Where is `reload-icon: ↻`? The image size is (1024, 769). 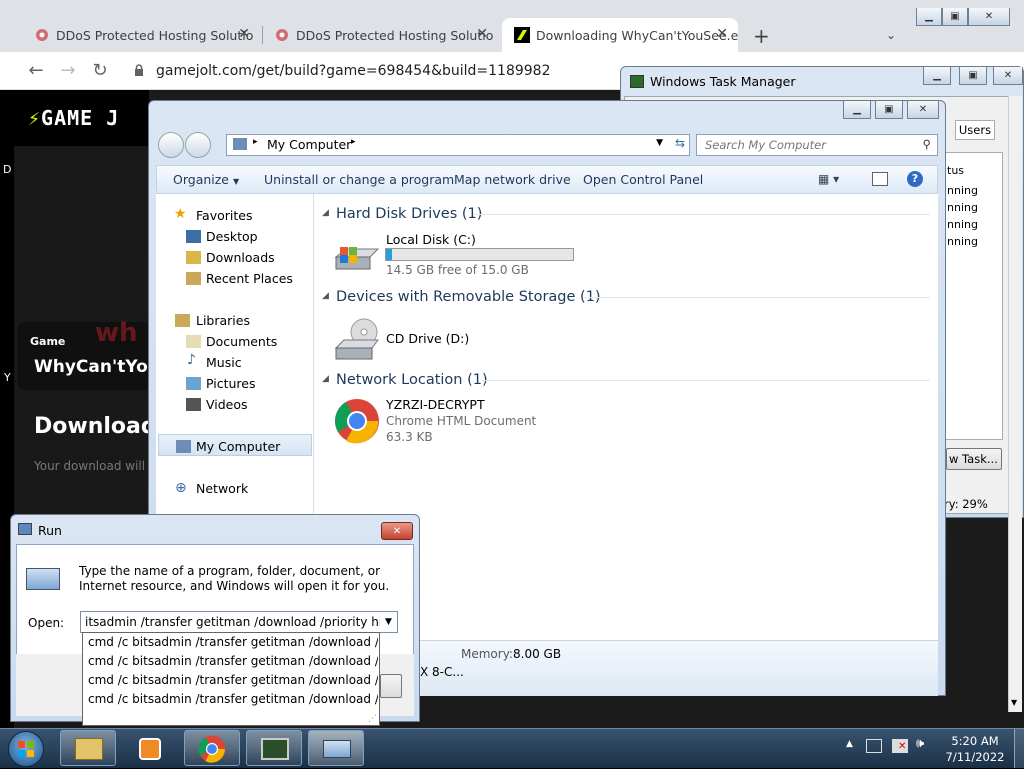
reload-icon: ↻ is located at coordinates (100, 71).